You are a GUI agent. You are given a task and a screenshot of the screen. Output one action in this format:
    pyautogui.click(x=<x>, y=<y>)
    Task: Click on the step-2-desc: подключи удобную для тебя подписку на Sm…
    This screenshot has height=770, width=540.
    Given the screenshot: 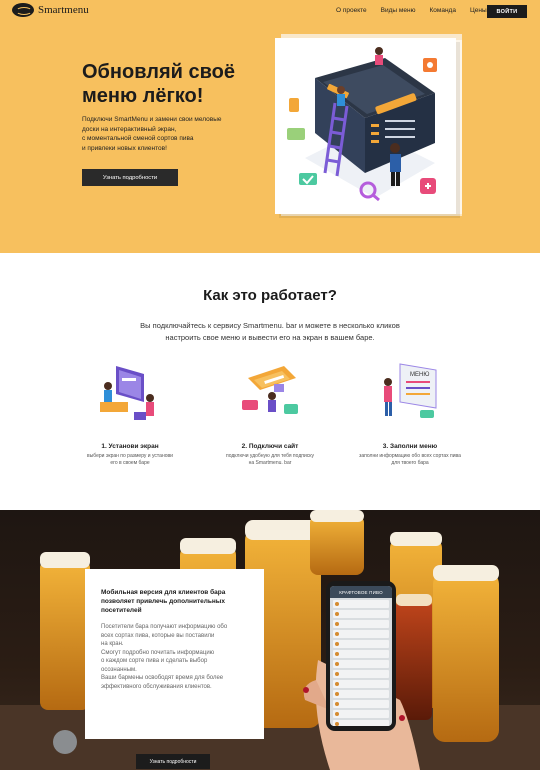 What is the action you would take?
    pyautogui.click(x=270, y=459)
    